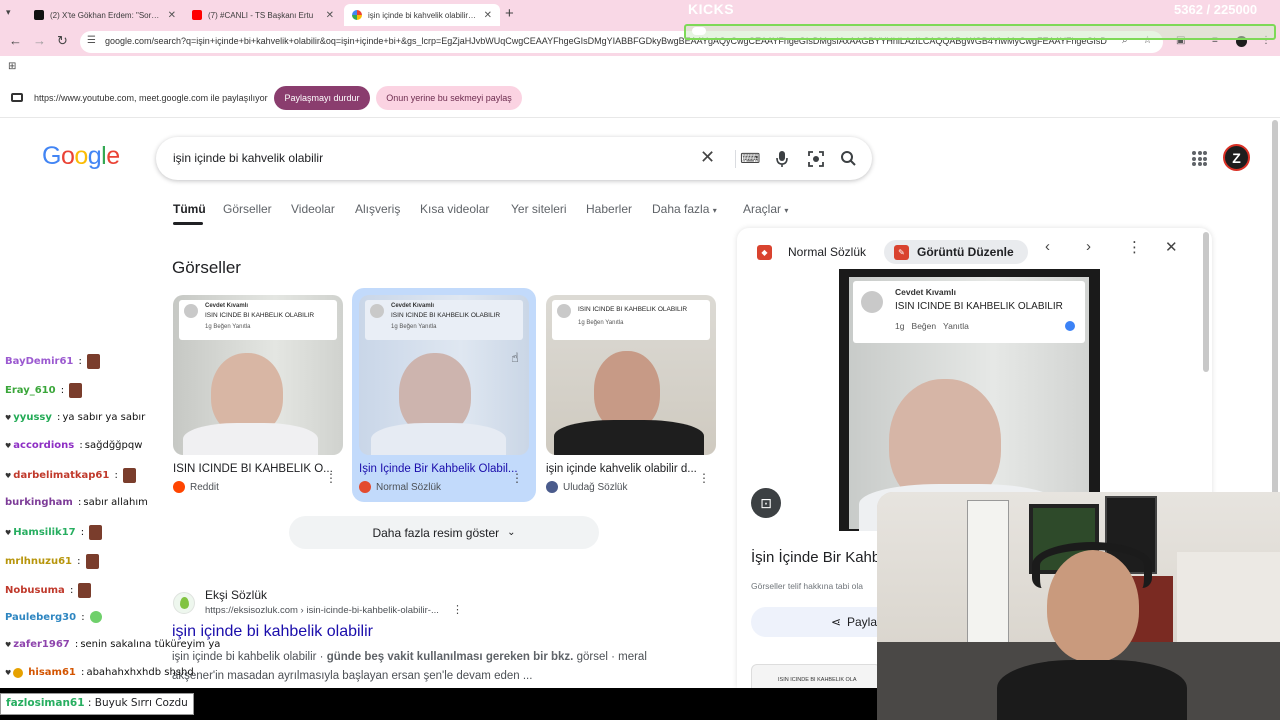 The height and width of the screenshot is (720, 1280). What do you see at coordinates (113, 445) in the screenshot?
I see `chat-text: sağdğğpqw` at bounding box center [113, 445].